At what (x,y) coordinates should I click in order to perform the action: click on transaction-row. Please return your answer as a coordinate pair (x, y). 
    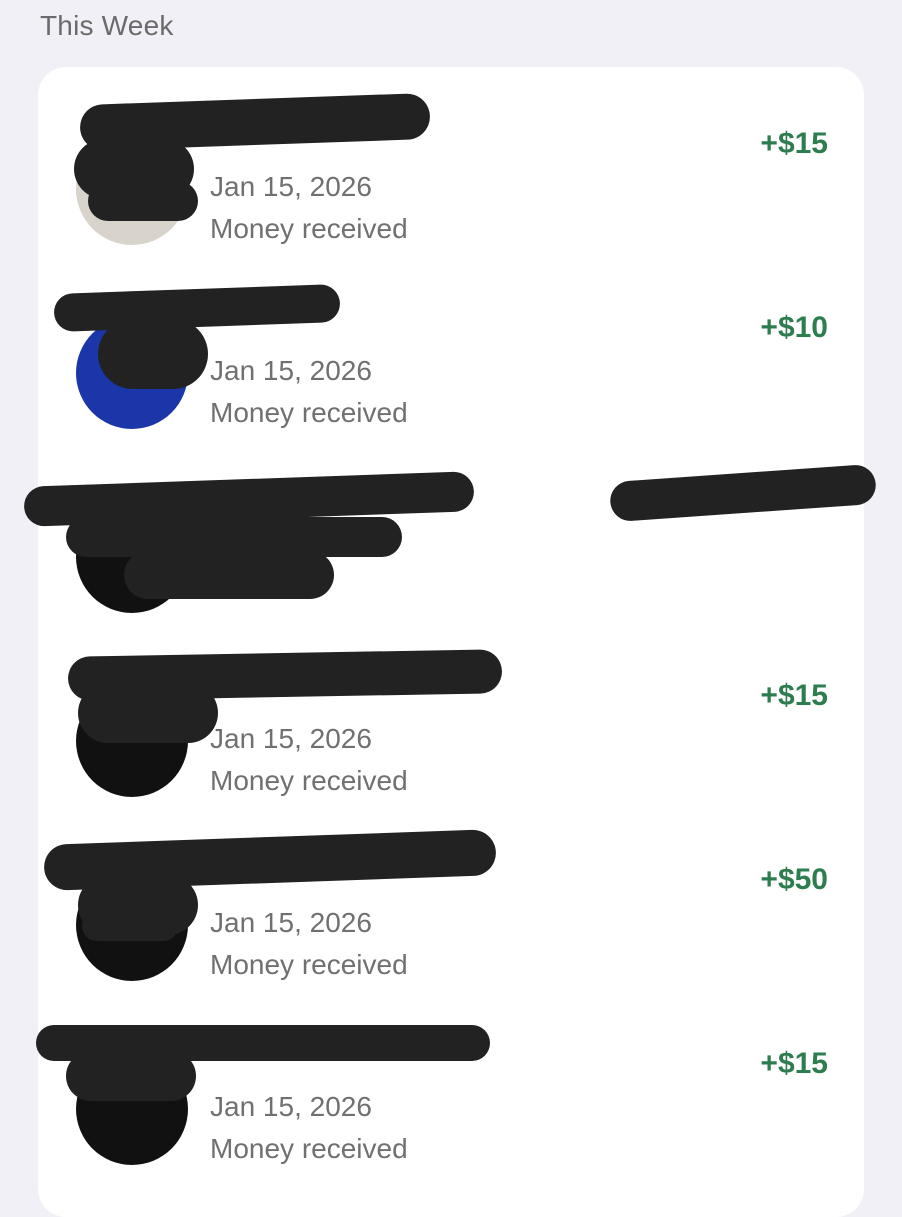
    Looking at the image, I should click on (450, 551).